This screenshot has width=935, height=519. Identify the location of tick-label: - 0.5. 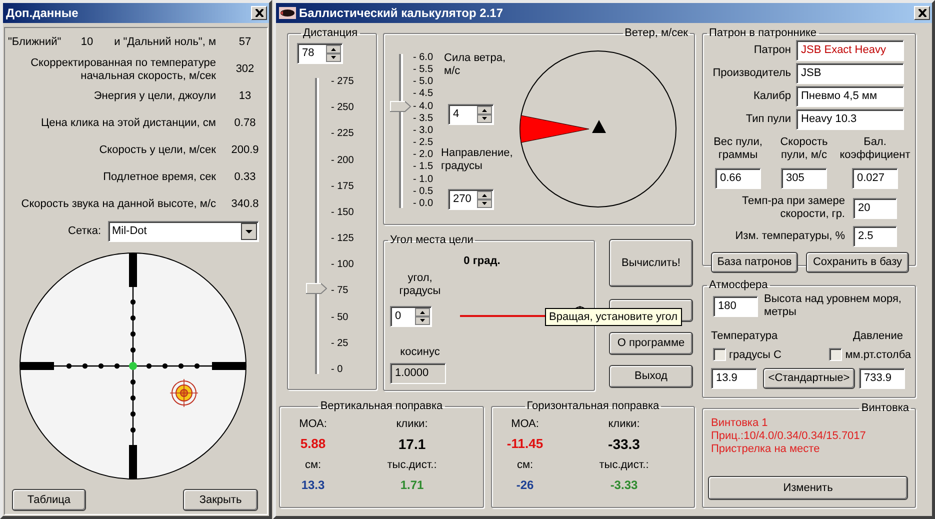
(423, 192).